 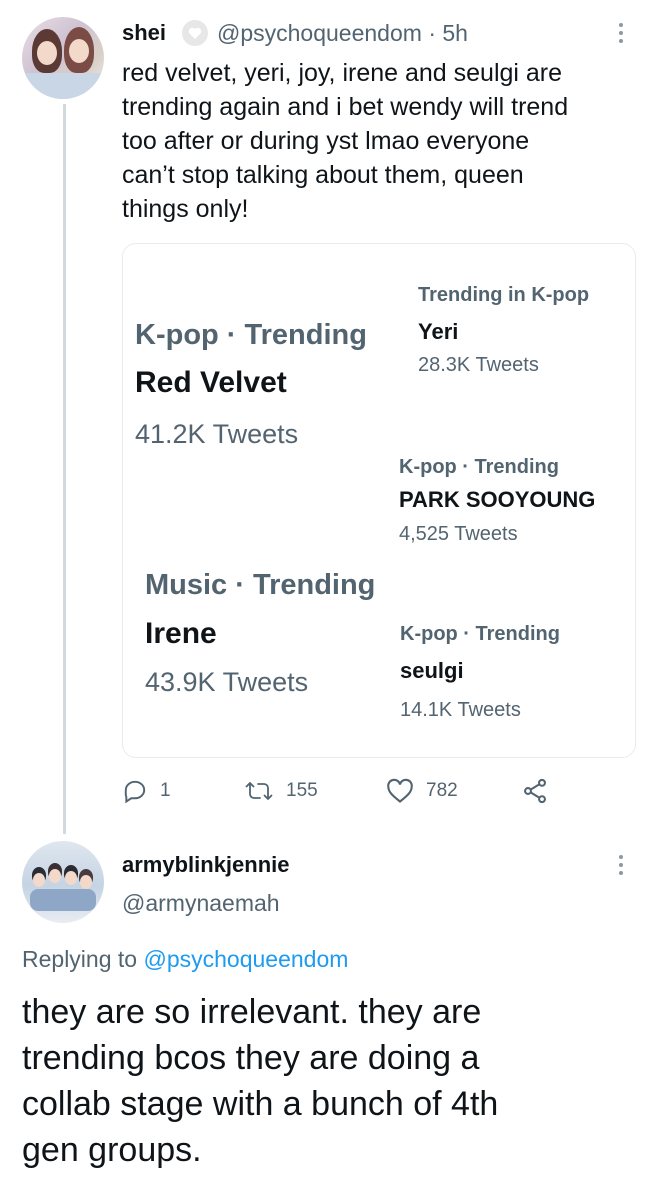 I want to click on handle: @psychoqueendom · 5h, so click(x=342, y=33).